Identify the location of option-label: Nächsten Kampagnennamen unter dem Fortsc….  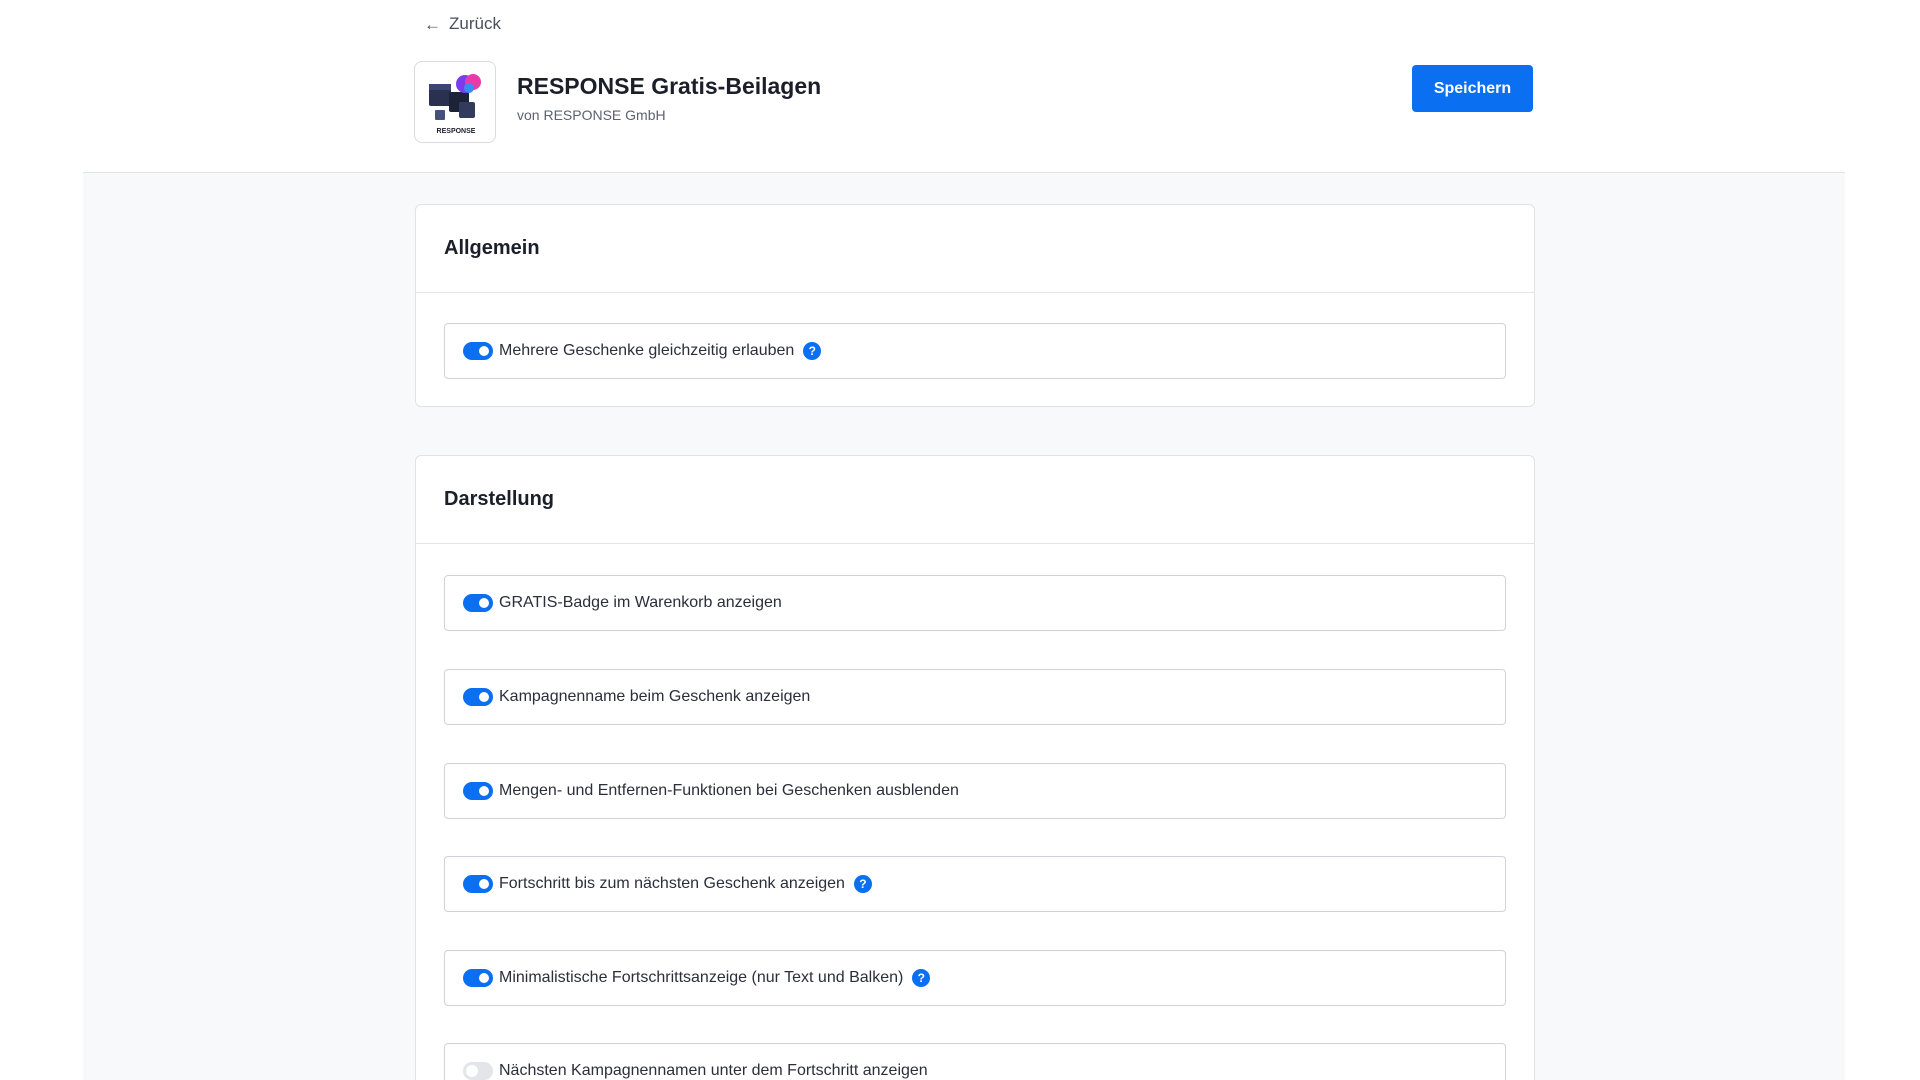
(713, 1070).